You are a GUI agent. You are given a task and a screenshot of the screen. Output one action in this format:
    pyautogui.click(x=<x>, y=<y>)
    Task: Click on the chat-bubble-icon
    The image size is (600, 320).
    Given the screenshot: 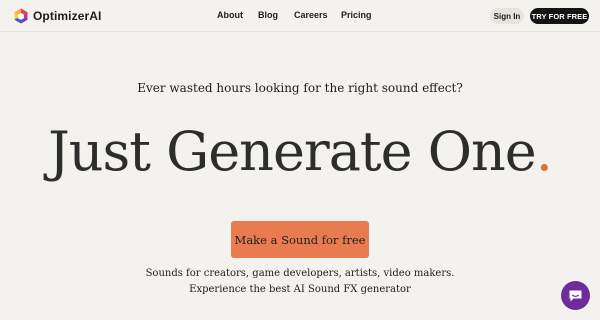 What is the action you would take?
    pyautogui.click(x=575, y=295)
    